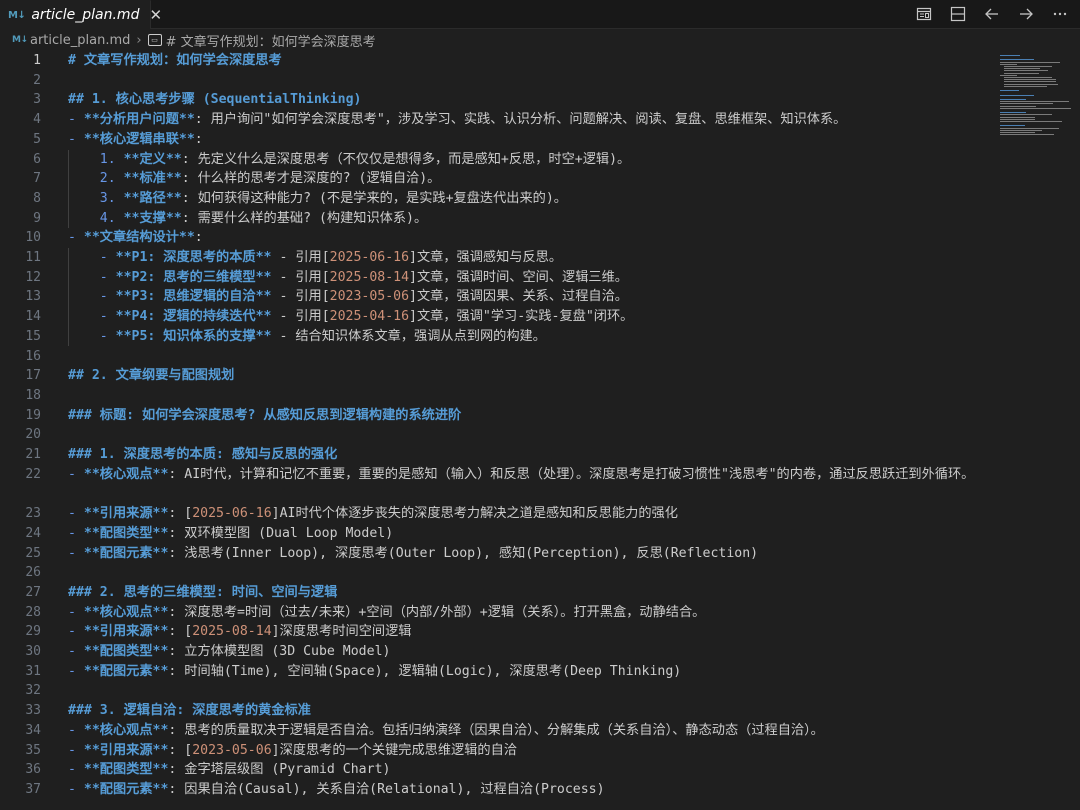 The height and width of the screenshot is (810, 1080). I want to click on line-content: ## 1. 核心思考步骤 (SequentialThinking), so click(524, 100).